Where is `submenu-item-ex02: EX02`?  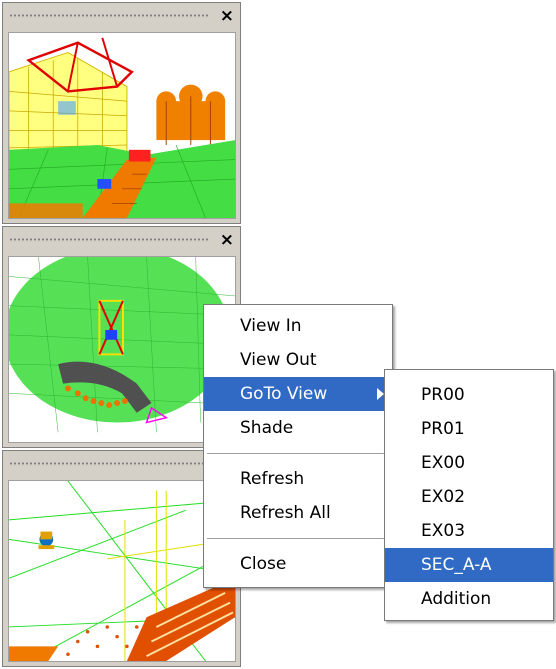 submenu-item-ex02: EX02 is located at coordinates (469, 497).